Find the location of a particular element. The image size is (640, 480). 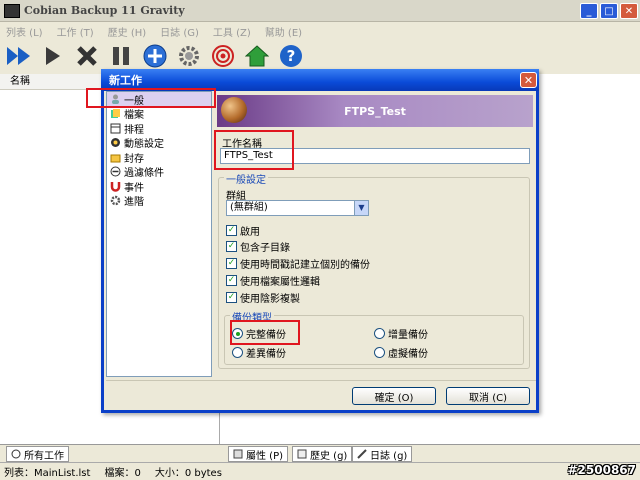

checkbox-include-subdirs: ✓ 包含子目錄 is located at coordinates (258, 246).